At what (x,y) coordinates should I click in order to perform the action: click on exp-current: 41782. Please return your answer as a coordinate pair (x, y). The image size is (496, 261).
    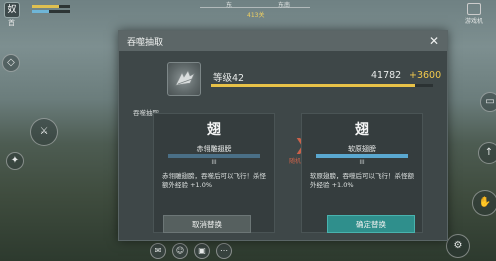
    Looking at the image, I should click on (386, 75).